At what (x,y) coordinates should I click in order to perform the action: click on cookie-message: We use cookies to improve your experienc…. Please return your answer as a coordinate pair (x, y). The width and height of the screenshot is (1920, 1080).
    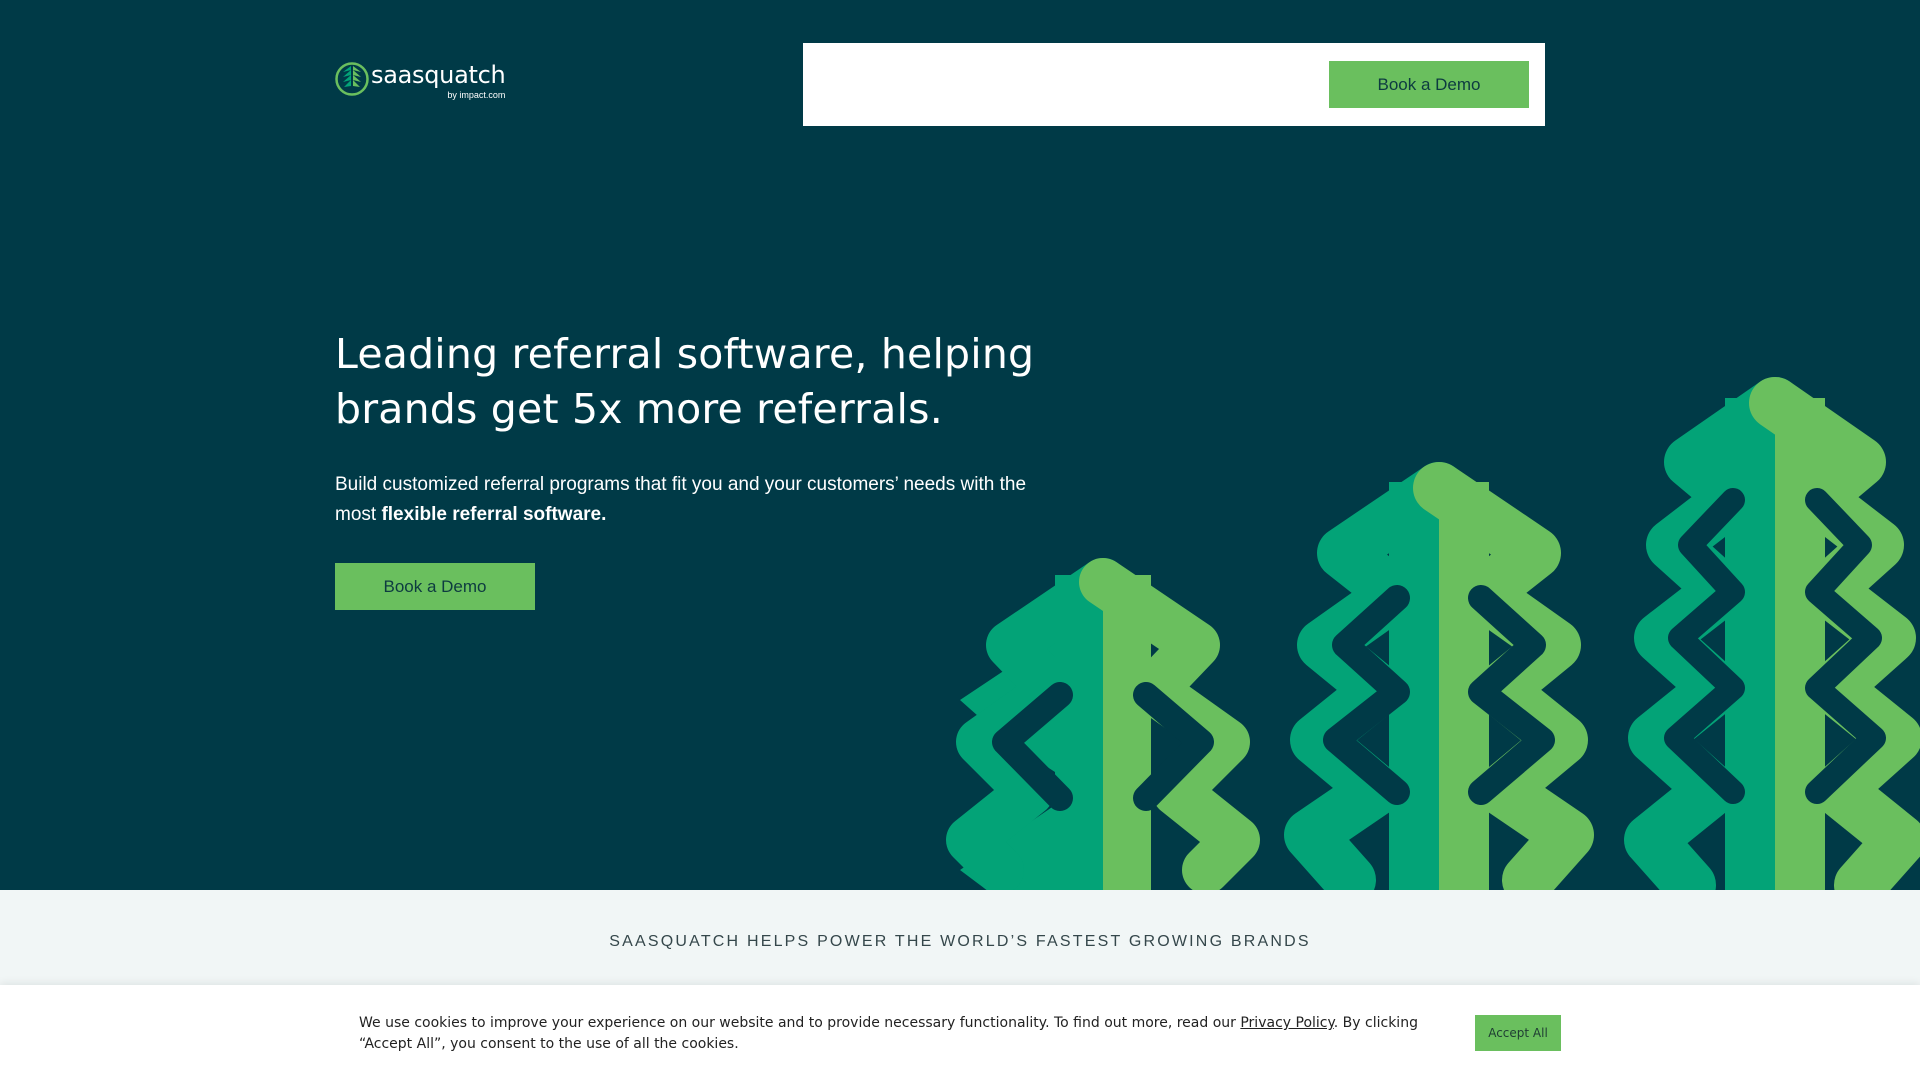
    Looking at the image, I should click on (914, 1034).